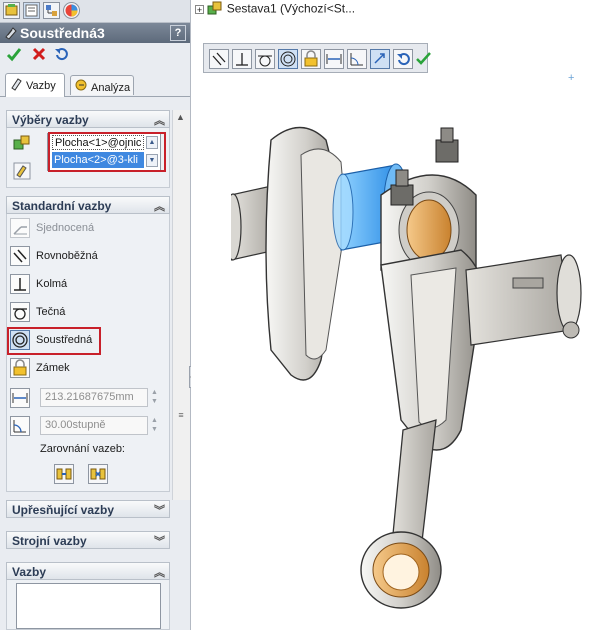 This screenshot has width=600, height=630. I want to click on angle-stepper: ▲ ▼, so click(154, 425).